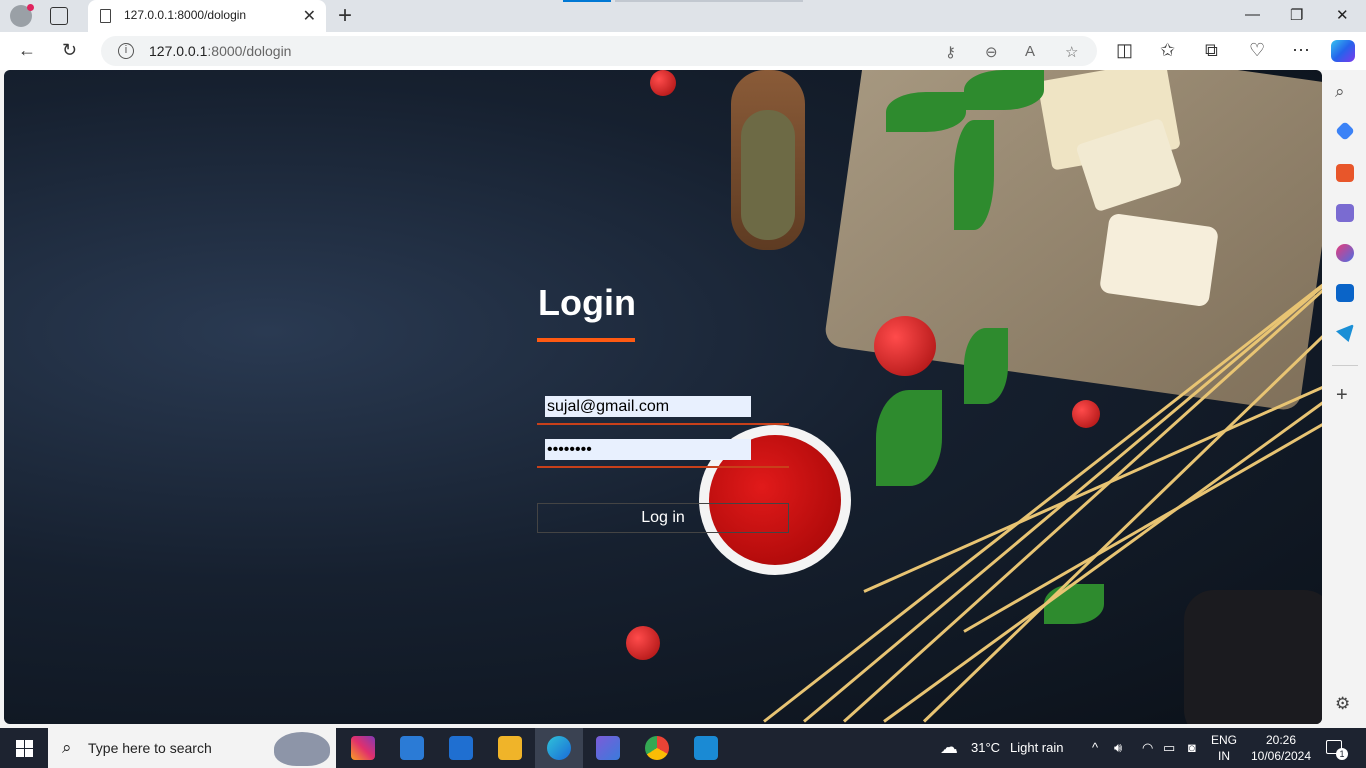 The width and height of the screenshot is (1366, 768). Describe the element at coordinates (599, 51) in the screenshot. I see `address-bar: i 127.0.0.1:8000/dologin ⚷ ⊖ A ☆` at that location.